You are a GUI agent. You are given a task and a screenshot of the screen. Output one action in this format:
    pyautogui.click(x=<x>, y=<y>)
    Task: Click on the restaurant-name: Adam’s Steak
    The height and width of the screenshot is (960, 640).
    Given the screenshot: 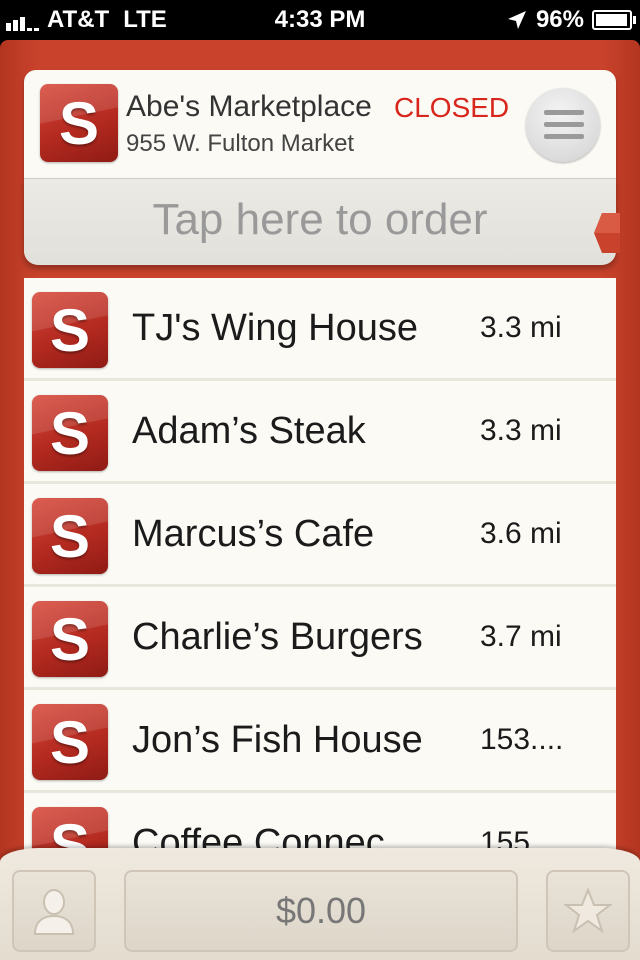 What is the action you would take?
    pyautogui.click(x=249, y=430)
    